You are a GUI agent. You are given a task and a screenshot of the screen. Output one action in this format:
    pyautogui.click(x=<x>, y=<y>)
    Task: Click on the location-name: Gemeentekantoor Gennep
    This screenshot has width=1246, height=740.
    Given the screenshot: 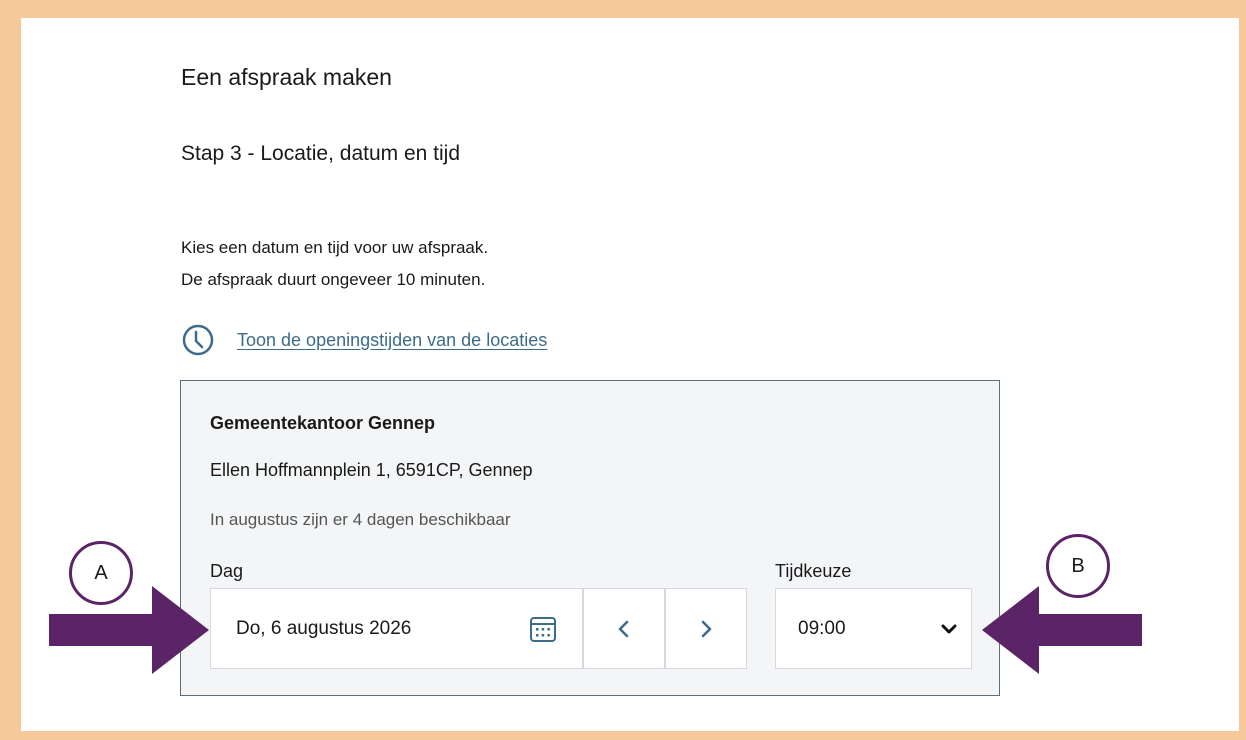 What is the action you would take?
    pyautogui.click(x=323, y=423)
    